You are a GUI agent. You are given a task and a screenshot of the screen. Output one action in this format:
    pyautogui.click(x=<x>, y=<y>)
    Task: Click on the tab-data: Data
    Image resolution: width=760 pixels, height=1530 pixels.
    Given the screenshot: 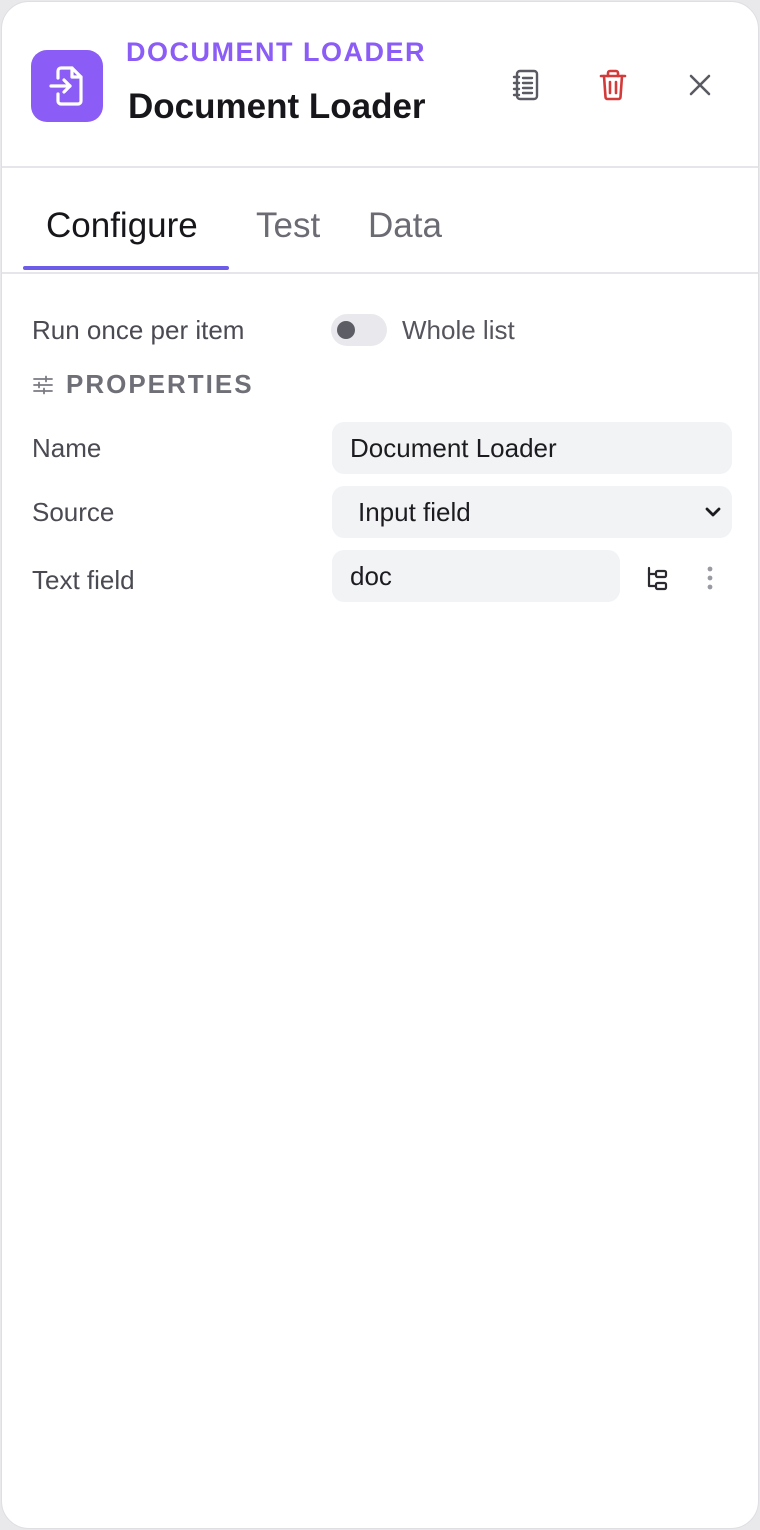 What is the action you would take?
    pyautogui.click(x=405, y=226)
    